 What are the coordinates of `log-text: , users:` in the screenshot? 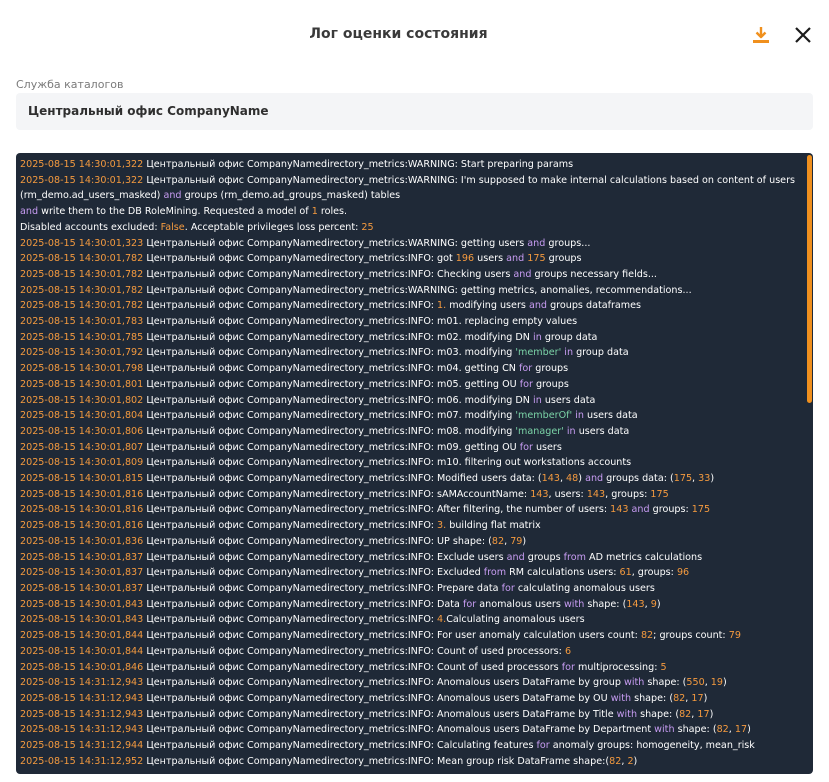 It's located at (567, 494).